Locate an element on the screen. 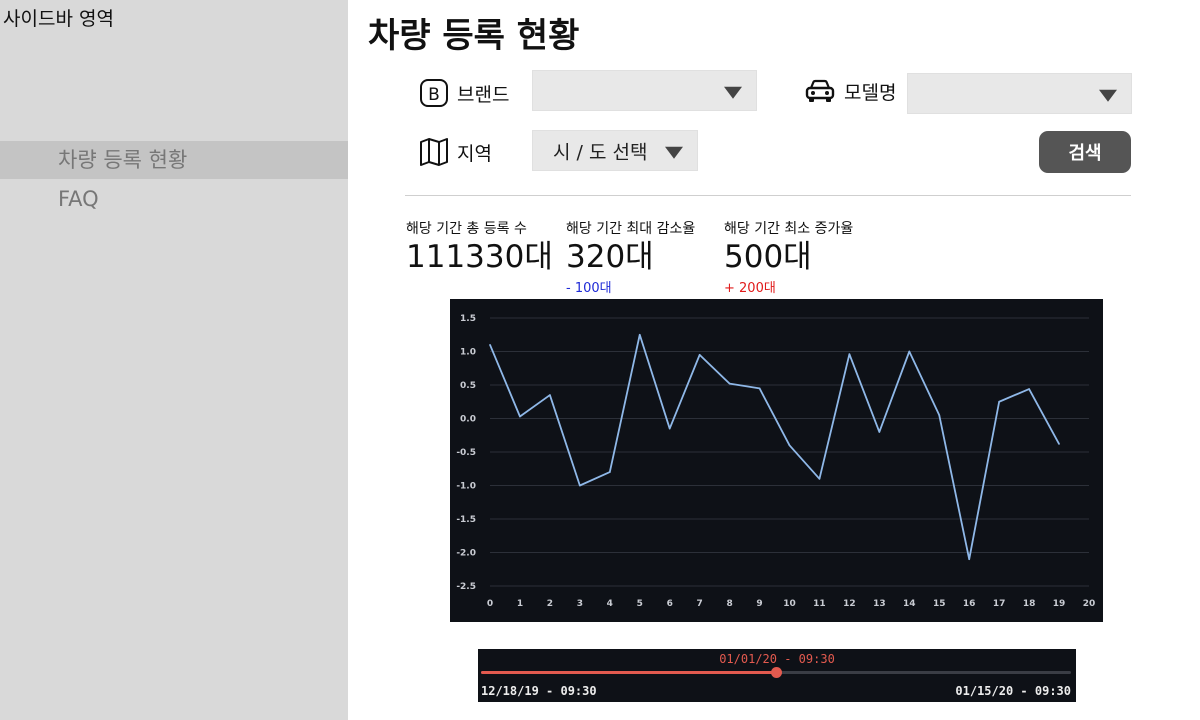  y-tick-label: -2.0 is located at coordinates (466, 554).